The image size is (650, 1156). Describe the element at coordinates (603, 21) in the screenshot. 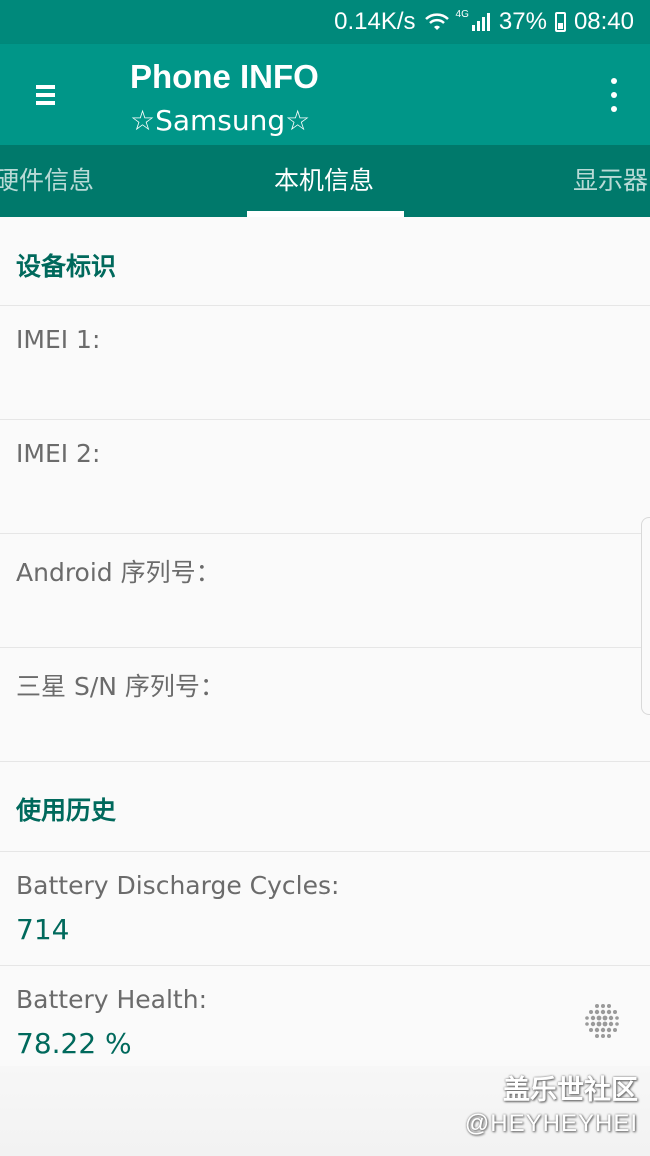

I see `clock: 08:40` at that location.